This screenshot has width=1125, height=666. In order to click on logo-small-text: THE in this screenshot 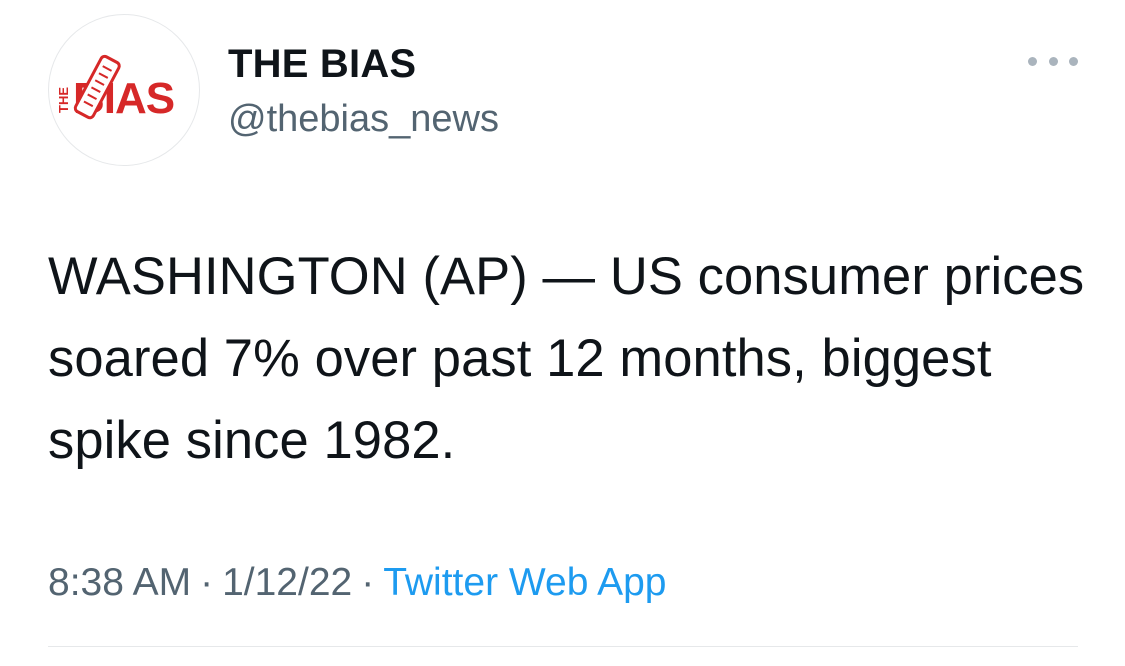, I will do `click(63, 100)`.